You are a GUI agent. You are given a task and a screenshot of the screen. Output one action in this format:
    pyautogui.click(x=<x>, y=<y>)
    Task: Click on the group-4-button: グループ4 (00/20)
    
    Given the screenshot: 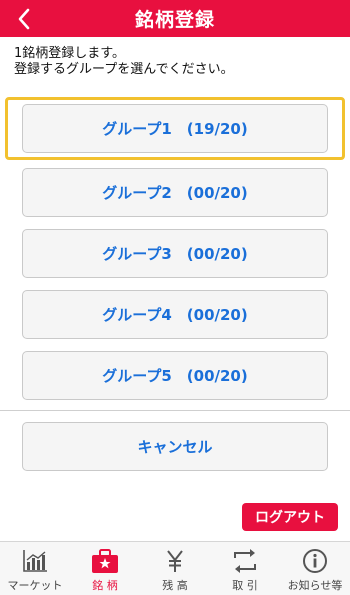 What is the action you would take?
    pyautogui.click(x=175, y=314)
    